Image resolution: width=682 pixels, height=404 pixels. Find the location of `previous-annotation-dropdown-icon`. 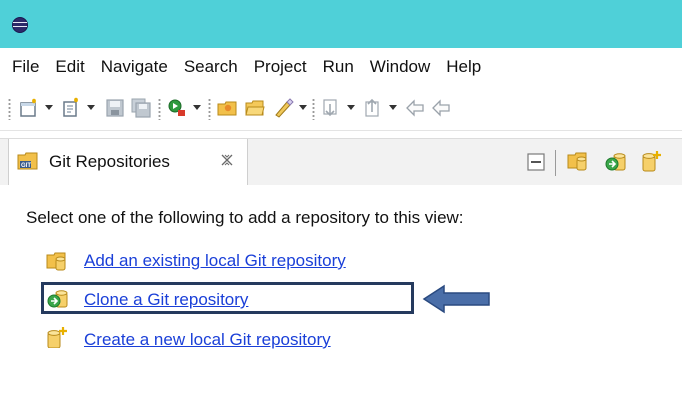

previous-annotation-dropdown-icon is located at coordinates (393, 108).